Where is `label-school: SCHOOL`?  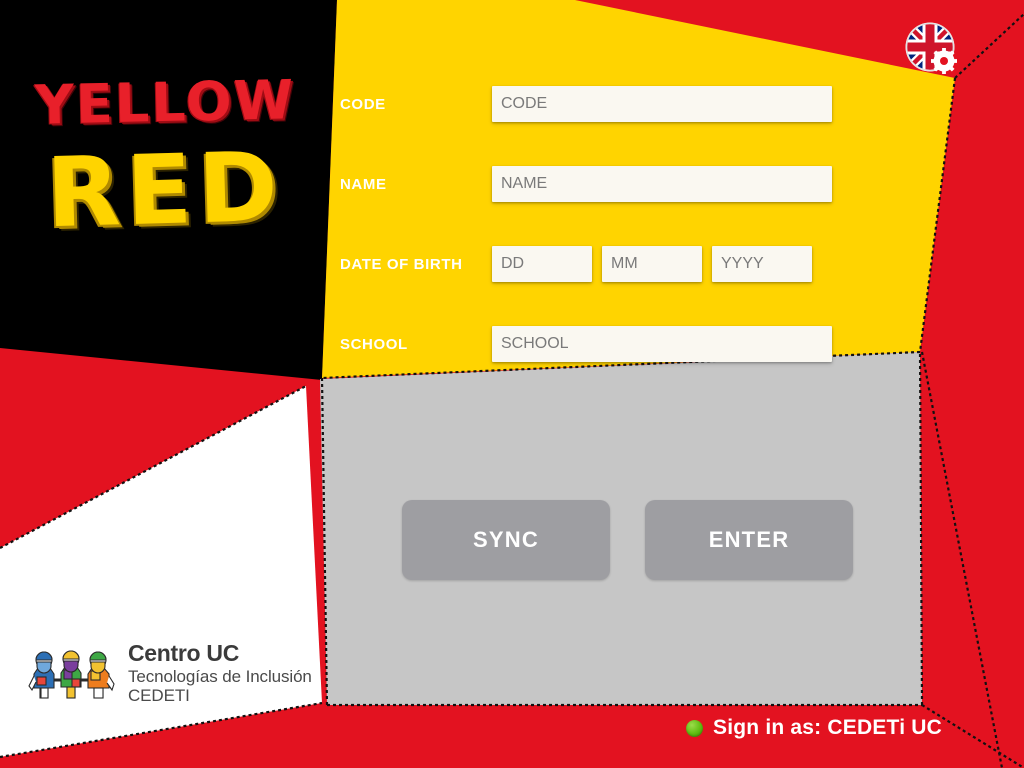 label-school: SCHOOL is located at coordinates (374, 344).